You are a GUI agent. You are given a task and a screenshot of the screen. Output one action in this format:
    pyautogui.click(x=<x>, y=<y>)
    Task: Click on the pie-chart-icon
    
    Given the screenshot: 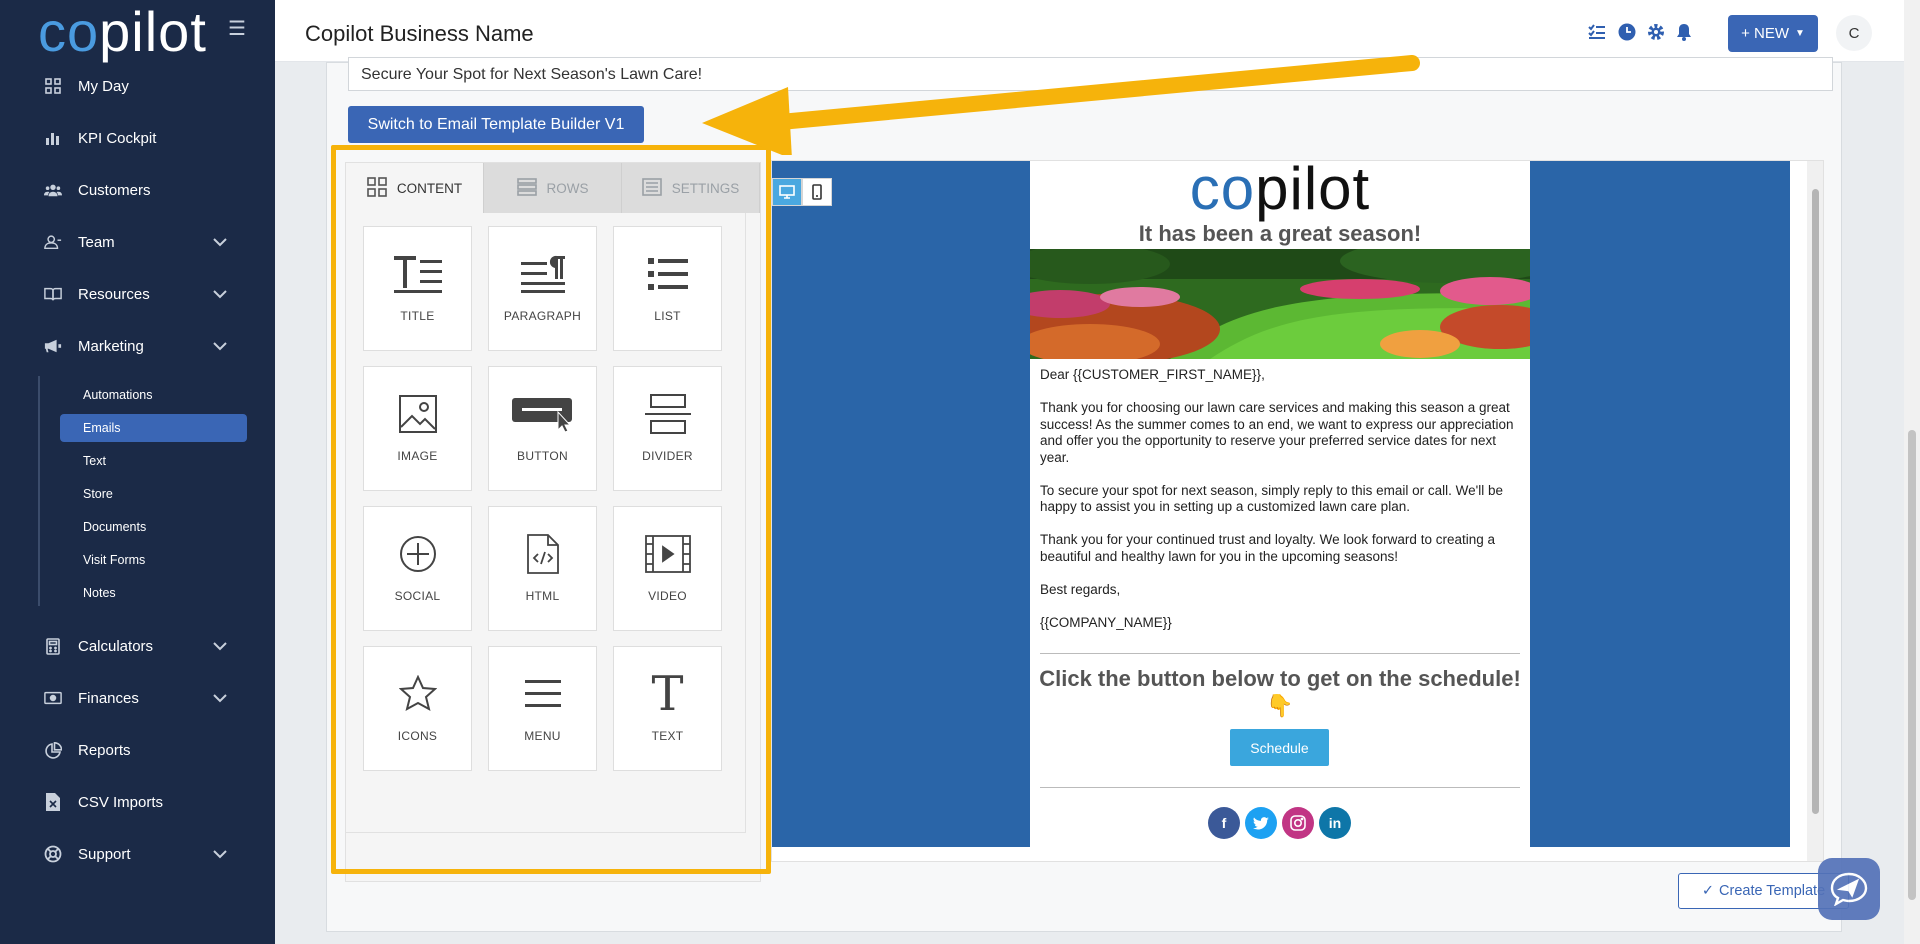 What is the action you would take?
    pyautogui.click(x=53, y=750)
    